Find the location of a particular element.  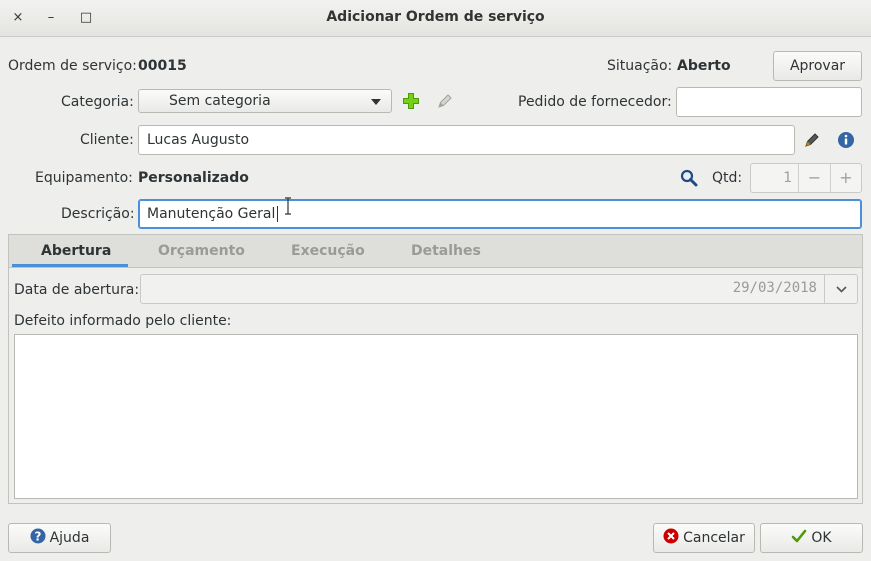

equipment-value: Personalizado is located at coordinates (193, 178).